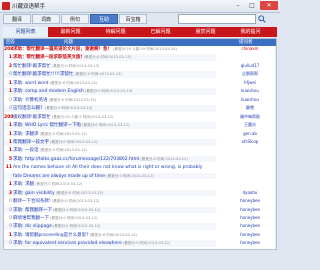 The image size is (320, 270). Describe the element at coordinates (28, 108) in the screenshot. I see `question-title-link: 这句话怎么翻?` at that location.